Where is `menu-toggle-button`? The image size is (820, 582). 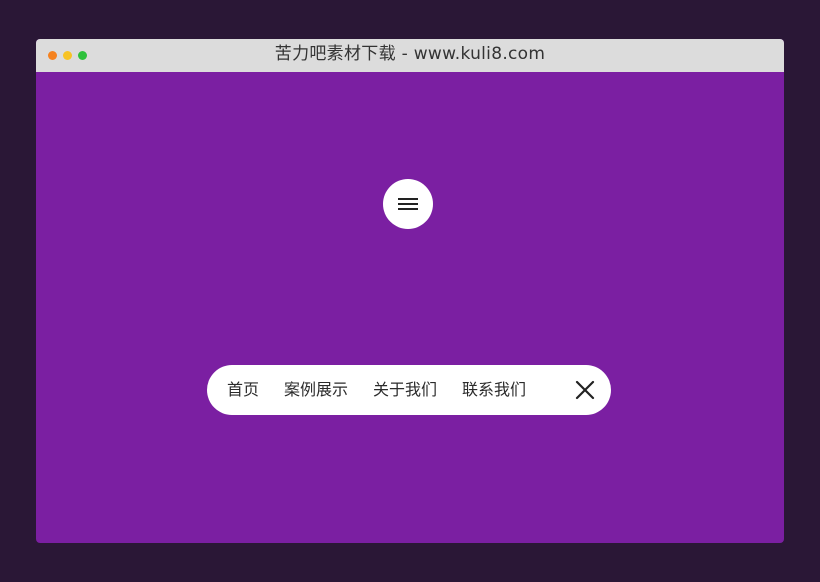 menu-toggle-button is located at coordinates (408, 204).